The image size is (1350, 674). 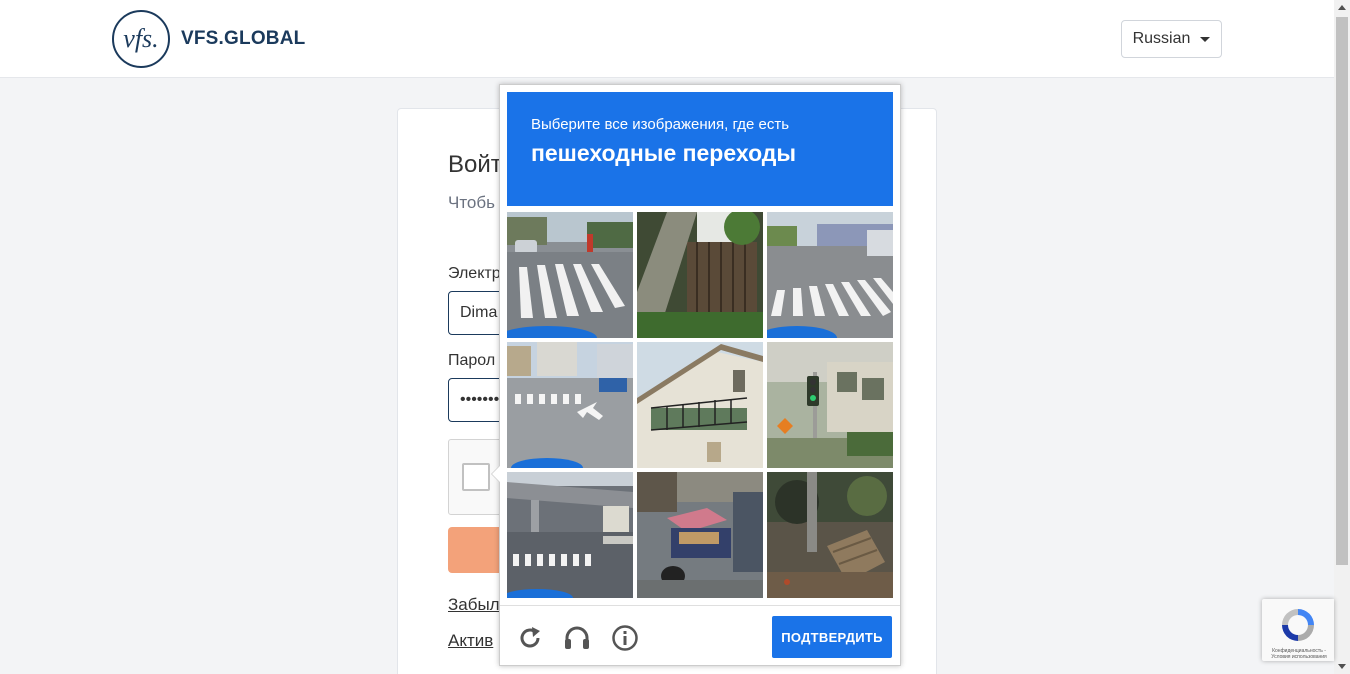 I want to click on recaptcha-logo-icon, so click(x=1298, y=625).